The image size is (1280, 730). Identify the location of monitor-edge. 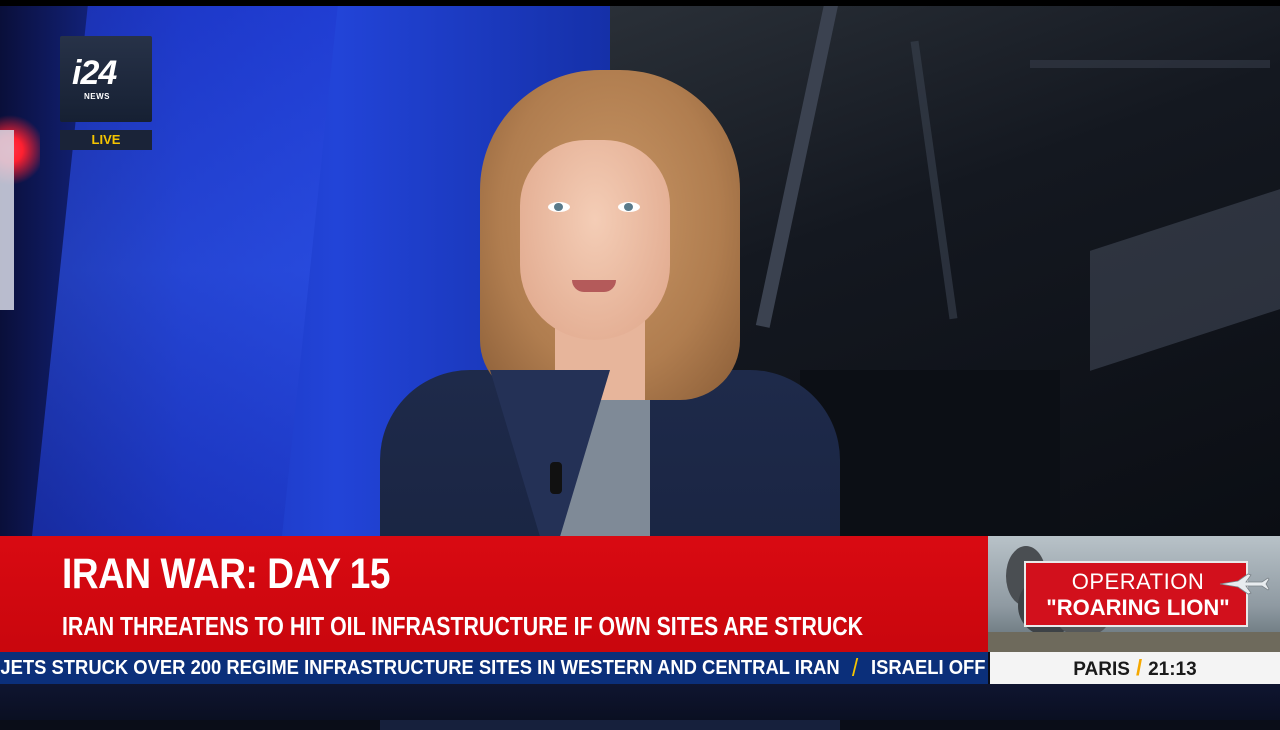
(7, 220).